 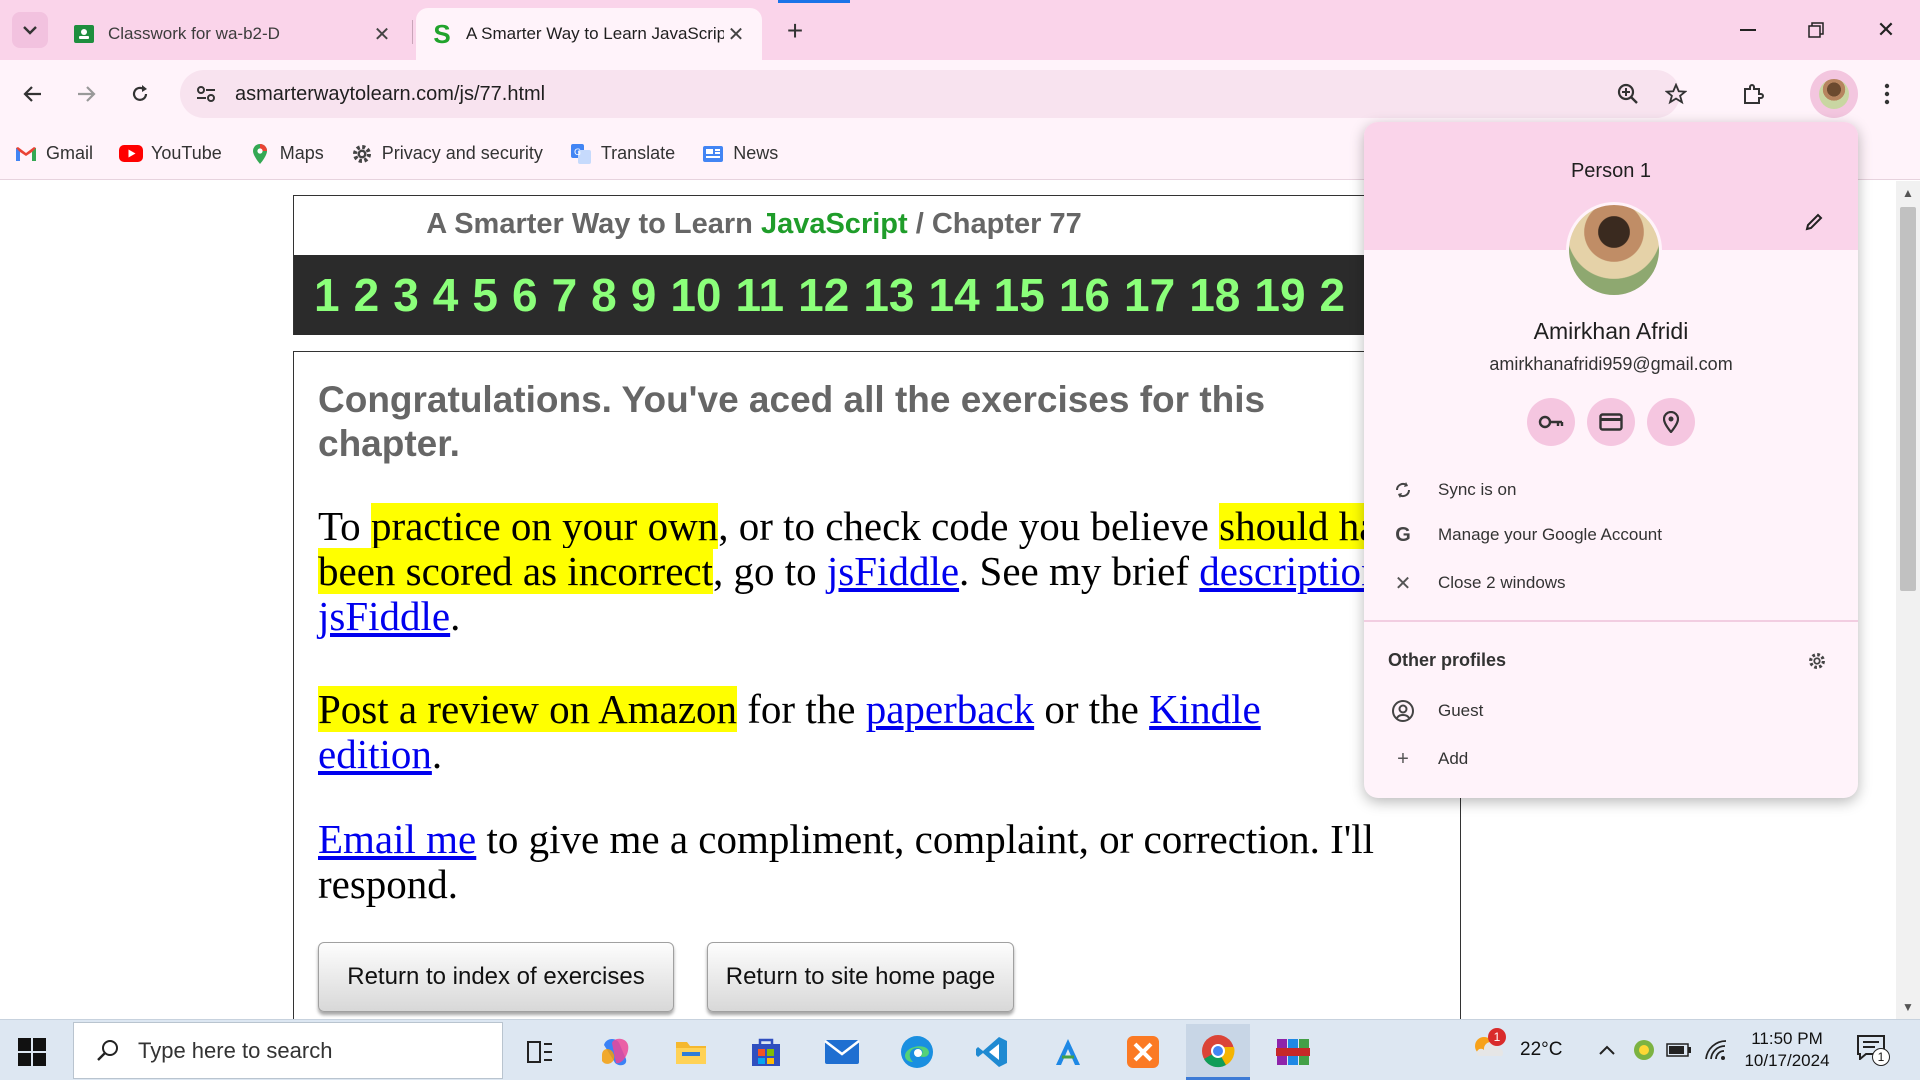 I want to click on scrollbar-thumb, so click(x=1908, y=399).